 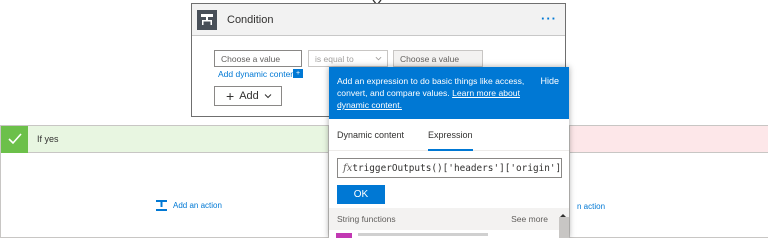 I want to click on add-action-icon, so click(x=161, y=205).